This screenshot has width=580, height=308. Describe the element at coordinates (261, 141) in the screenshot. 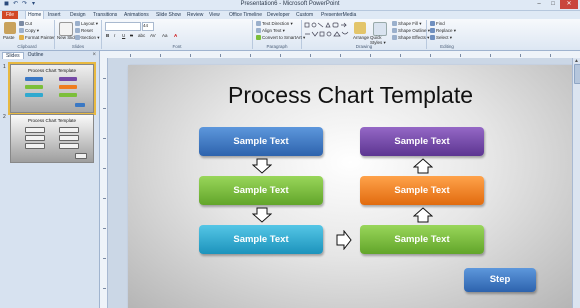

I see `process-box-1: Sample Text` at that location.